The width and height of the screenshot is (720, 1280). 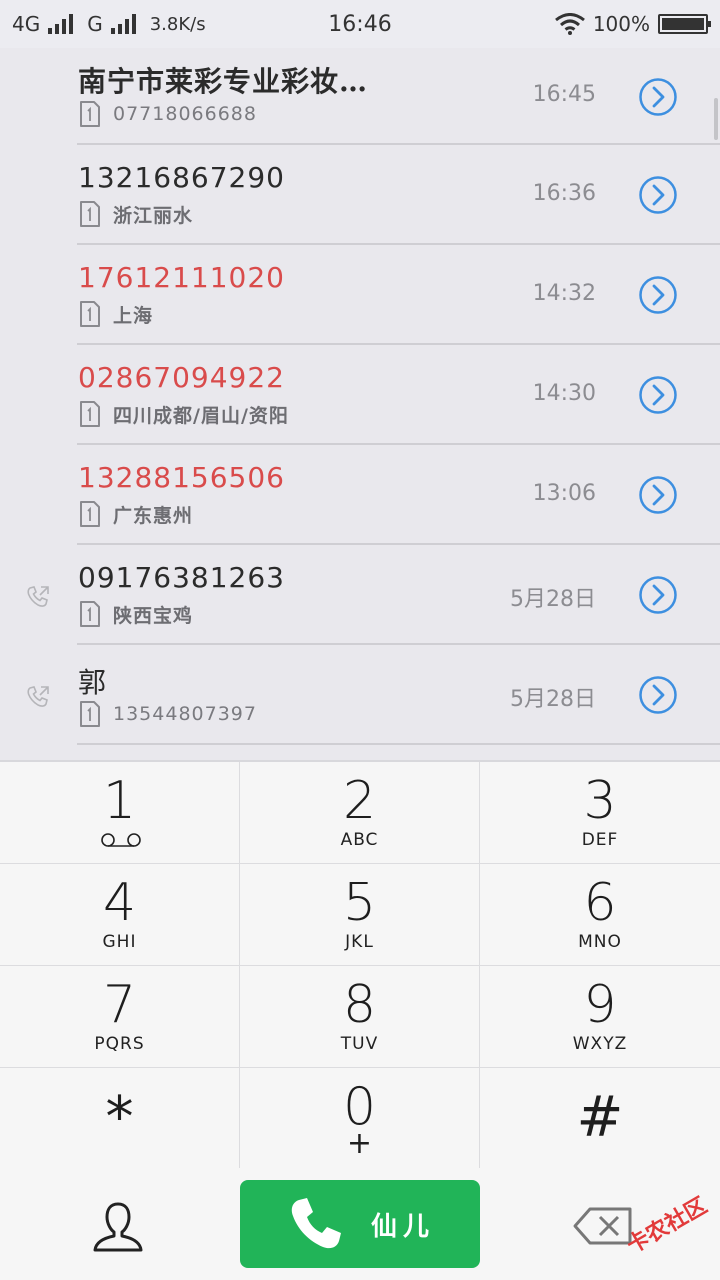 What do you see at coordinates (600, 801) in the screenshot?
I see `key-digit: 3` at bounding box center [600, 801].